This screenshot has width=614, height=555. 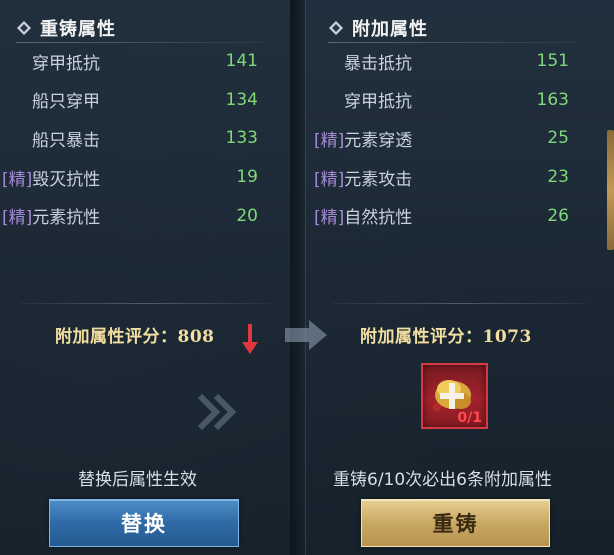 What do you see at coordinates (247, 177) in the screenshot?
I see `attribute-value: 19` at bounding box center [247, 177].